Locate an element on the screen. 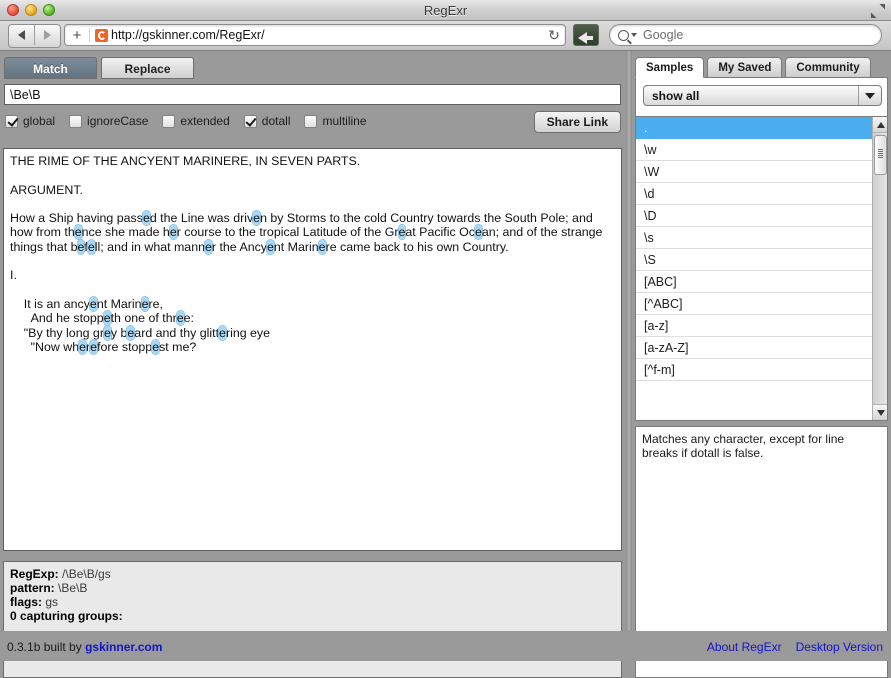 This screenshot has height=678, width=891. result-flags-value: gs is located at coordinates (52, 602).